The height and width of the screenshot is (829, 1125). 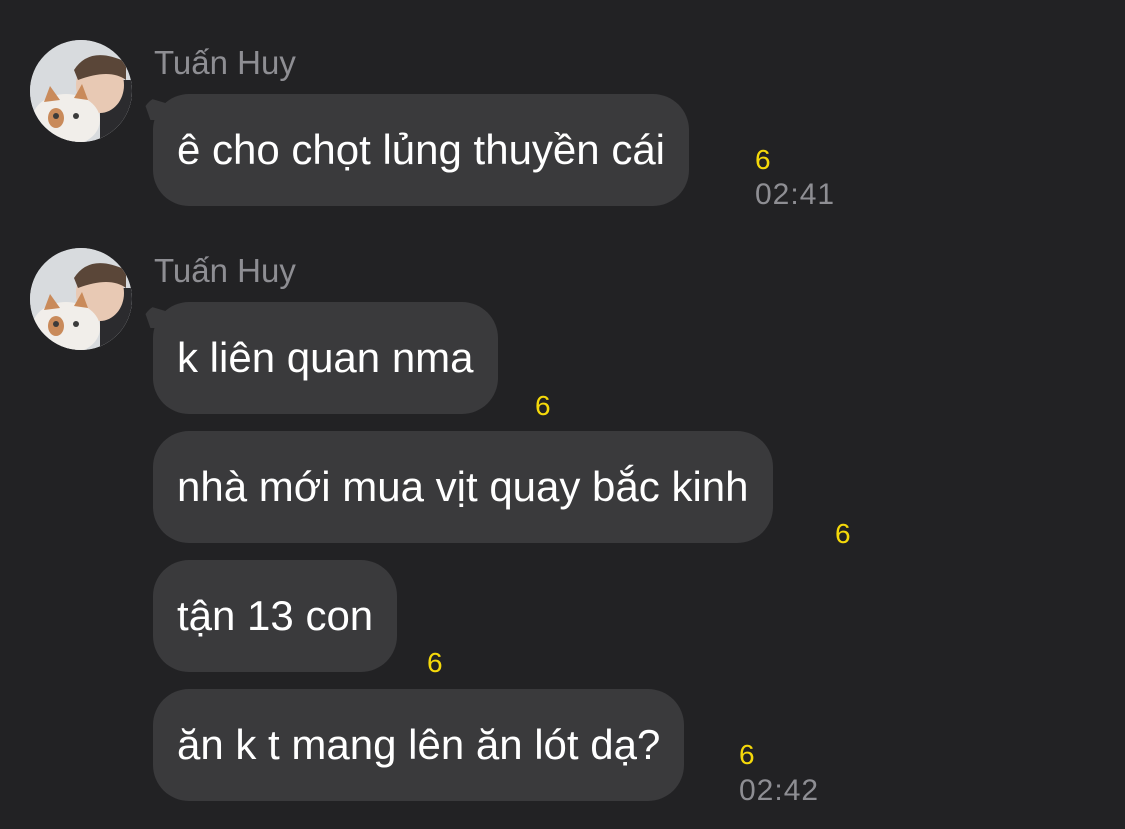 What do you see at coordinates (419, 745) in the screenshot?
I see `message-bubble: ăn k t mang lên ăn lót dạ?` at bounding box center [419, 745].